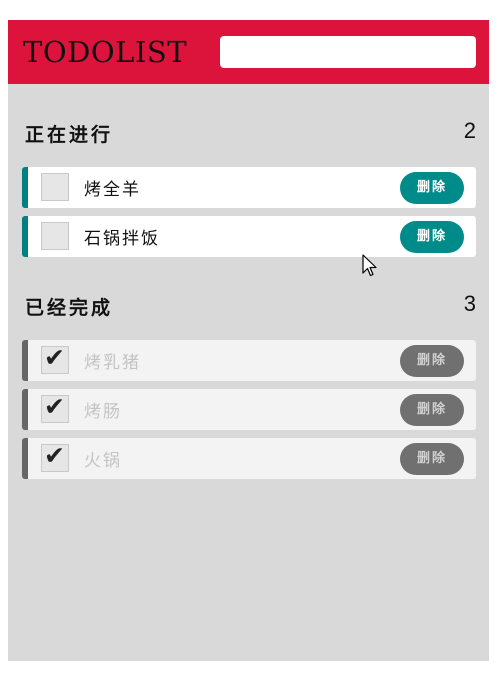  What do you see at coordinates (69, 135) in the screenshot?
I see `in-progress-title: 正在进行` at bounding box center [69, 135].